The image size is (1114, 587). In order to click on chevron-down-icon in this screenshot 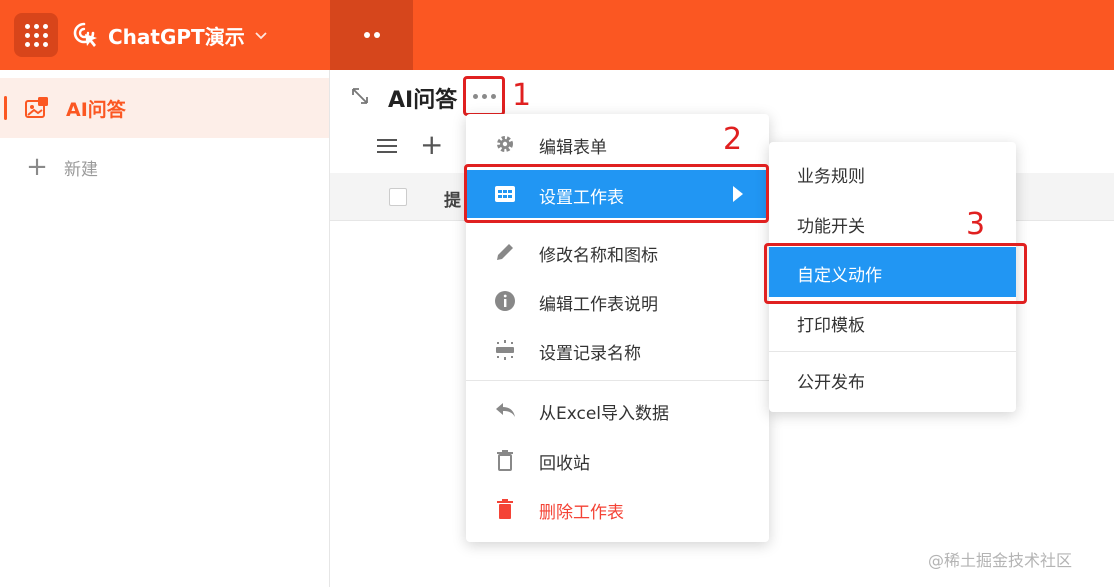, I will do `click(261, 36)`.